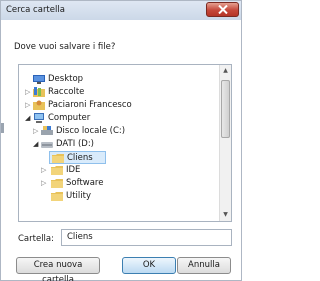 The image size is (320, 281). I want to click on tree-item-label: Software, so click(85, 183).